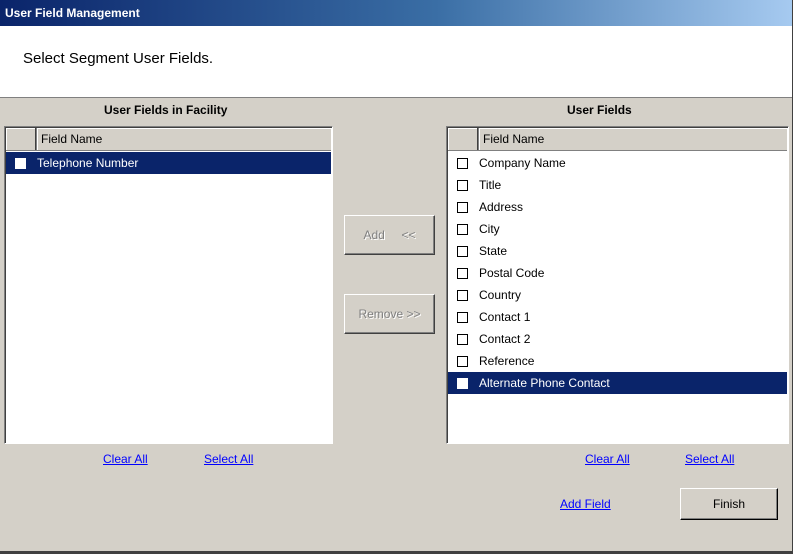 This screenshot has width=793, height=554. What do you see at coordinates (118, 58) in the screenshot?
I see `instruction-text: Select Segment User Fields.` at bounding box center [118, 58].